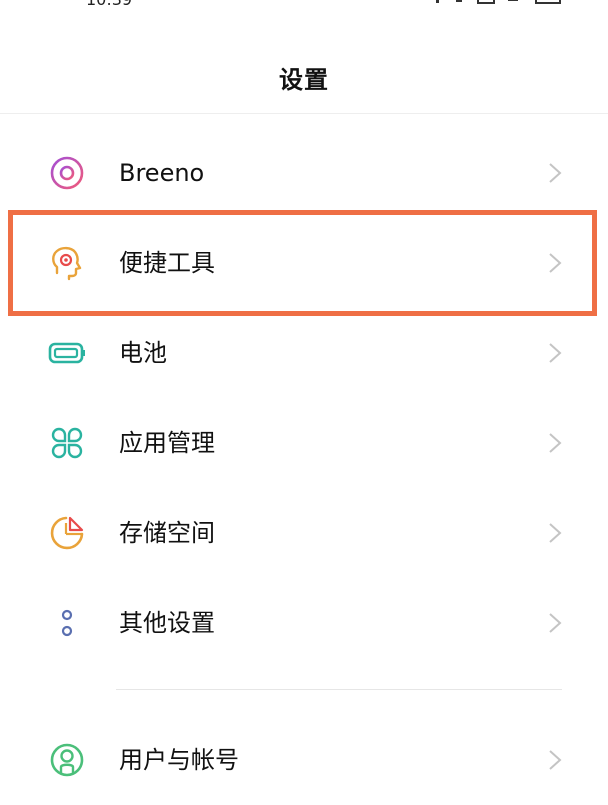  What do you see at coordinates (304, 5) in the screenshot?
I see `status-bar: 10:39` at bounding box center [304, 5].